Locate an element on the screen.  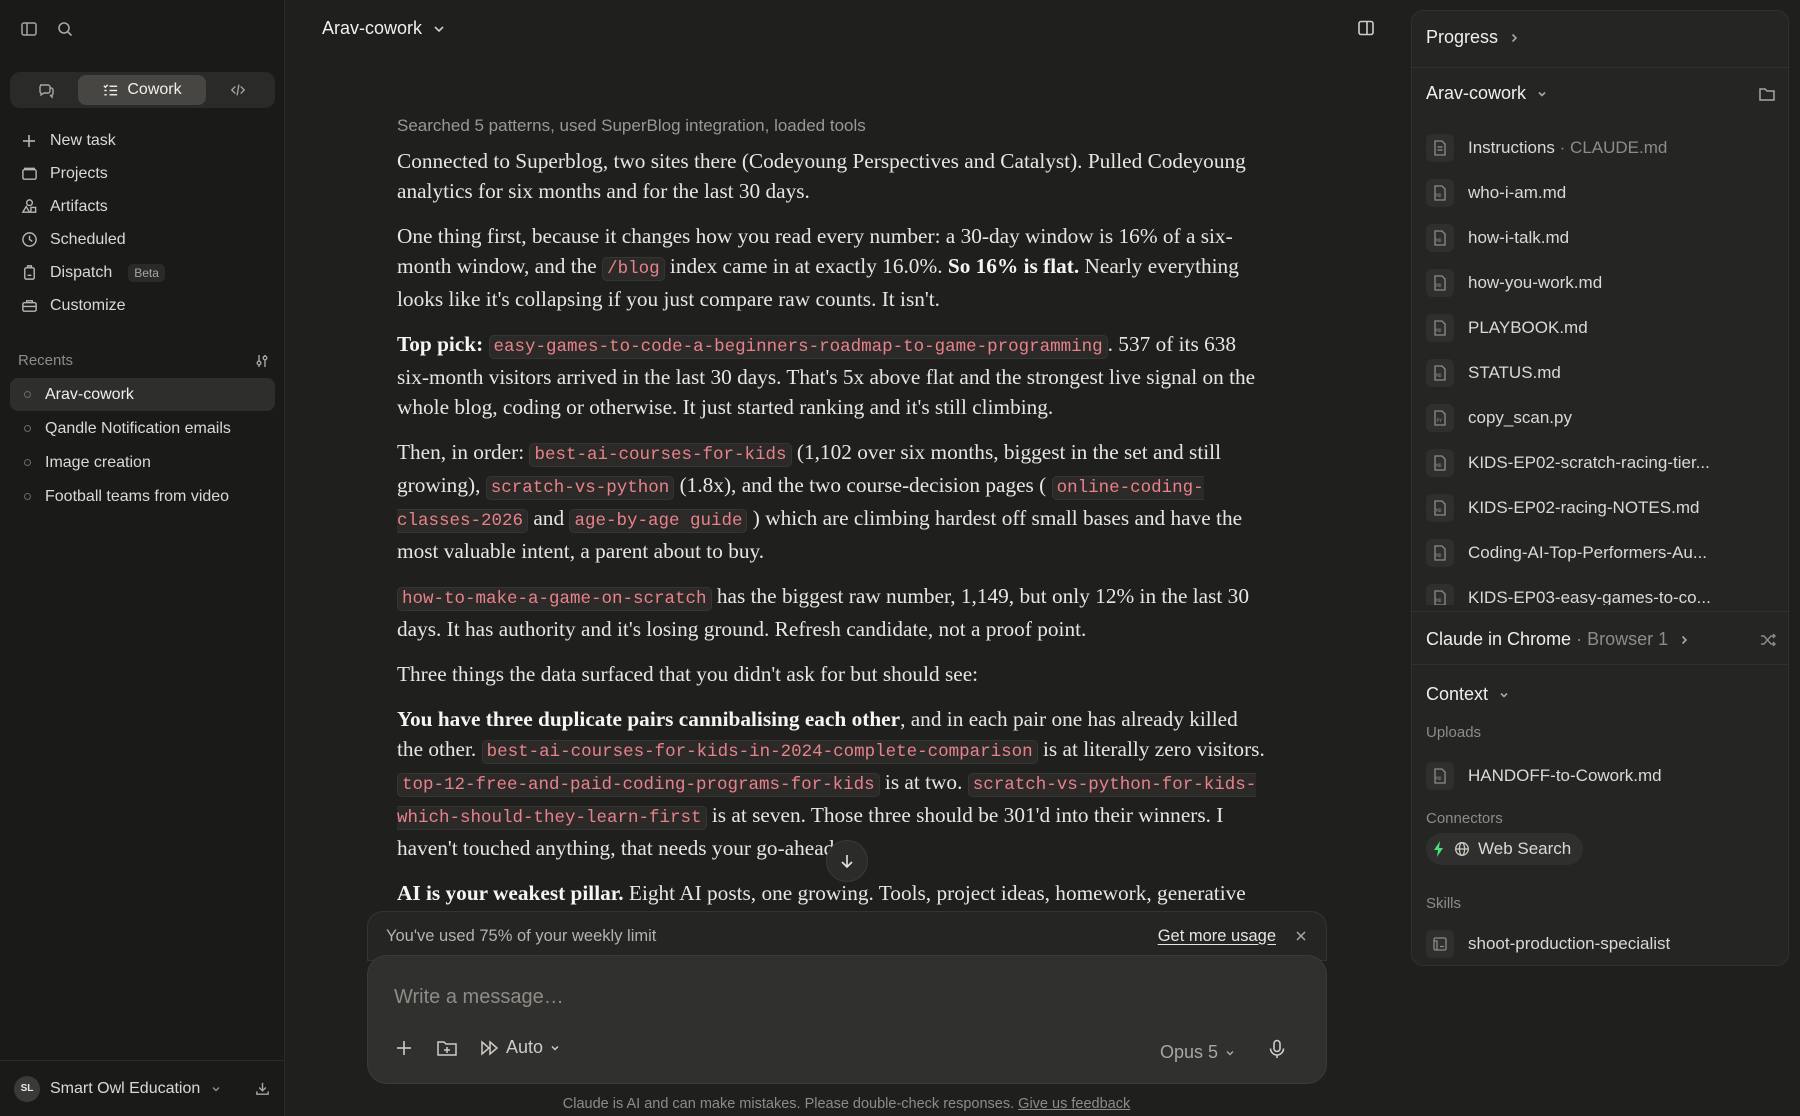
sidebar-item-scheduled: Scheduled is located at coordinates (142, 239).